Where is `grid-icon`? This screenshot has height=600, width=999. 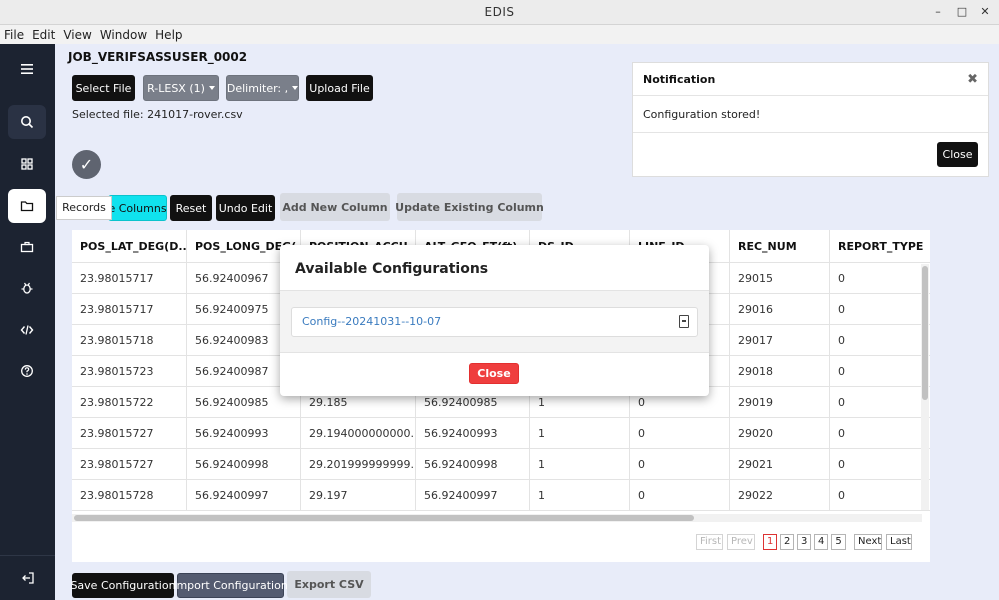
grid-icon is located at coordinates (27, 164).